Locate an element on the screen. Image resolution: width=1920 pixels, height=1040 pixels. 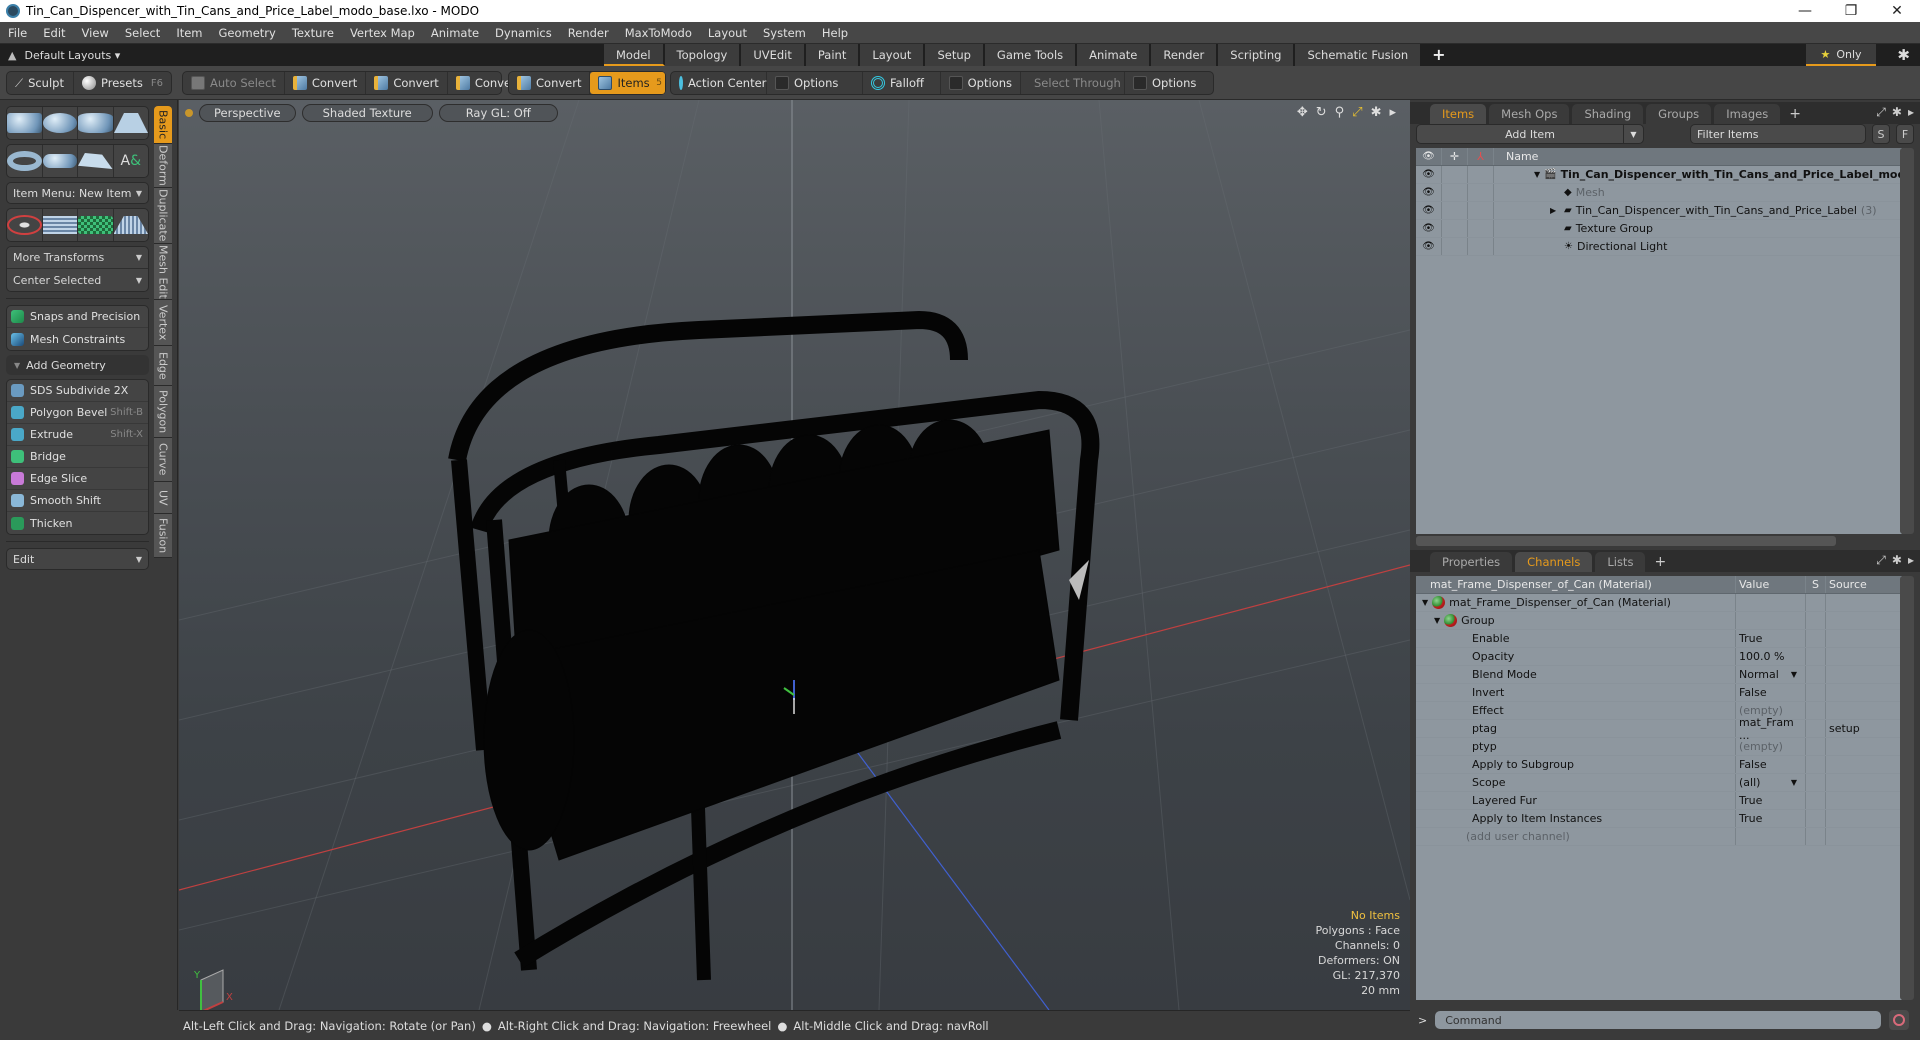
layout-tab-model: Model is located at coordinates (634, 55).